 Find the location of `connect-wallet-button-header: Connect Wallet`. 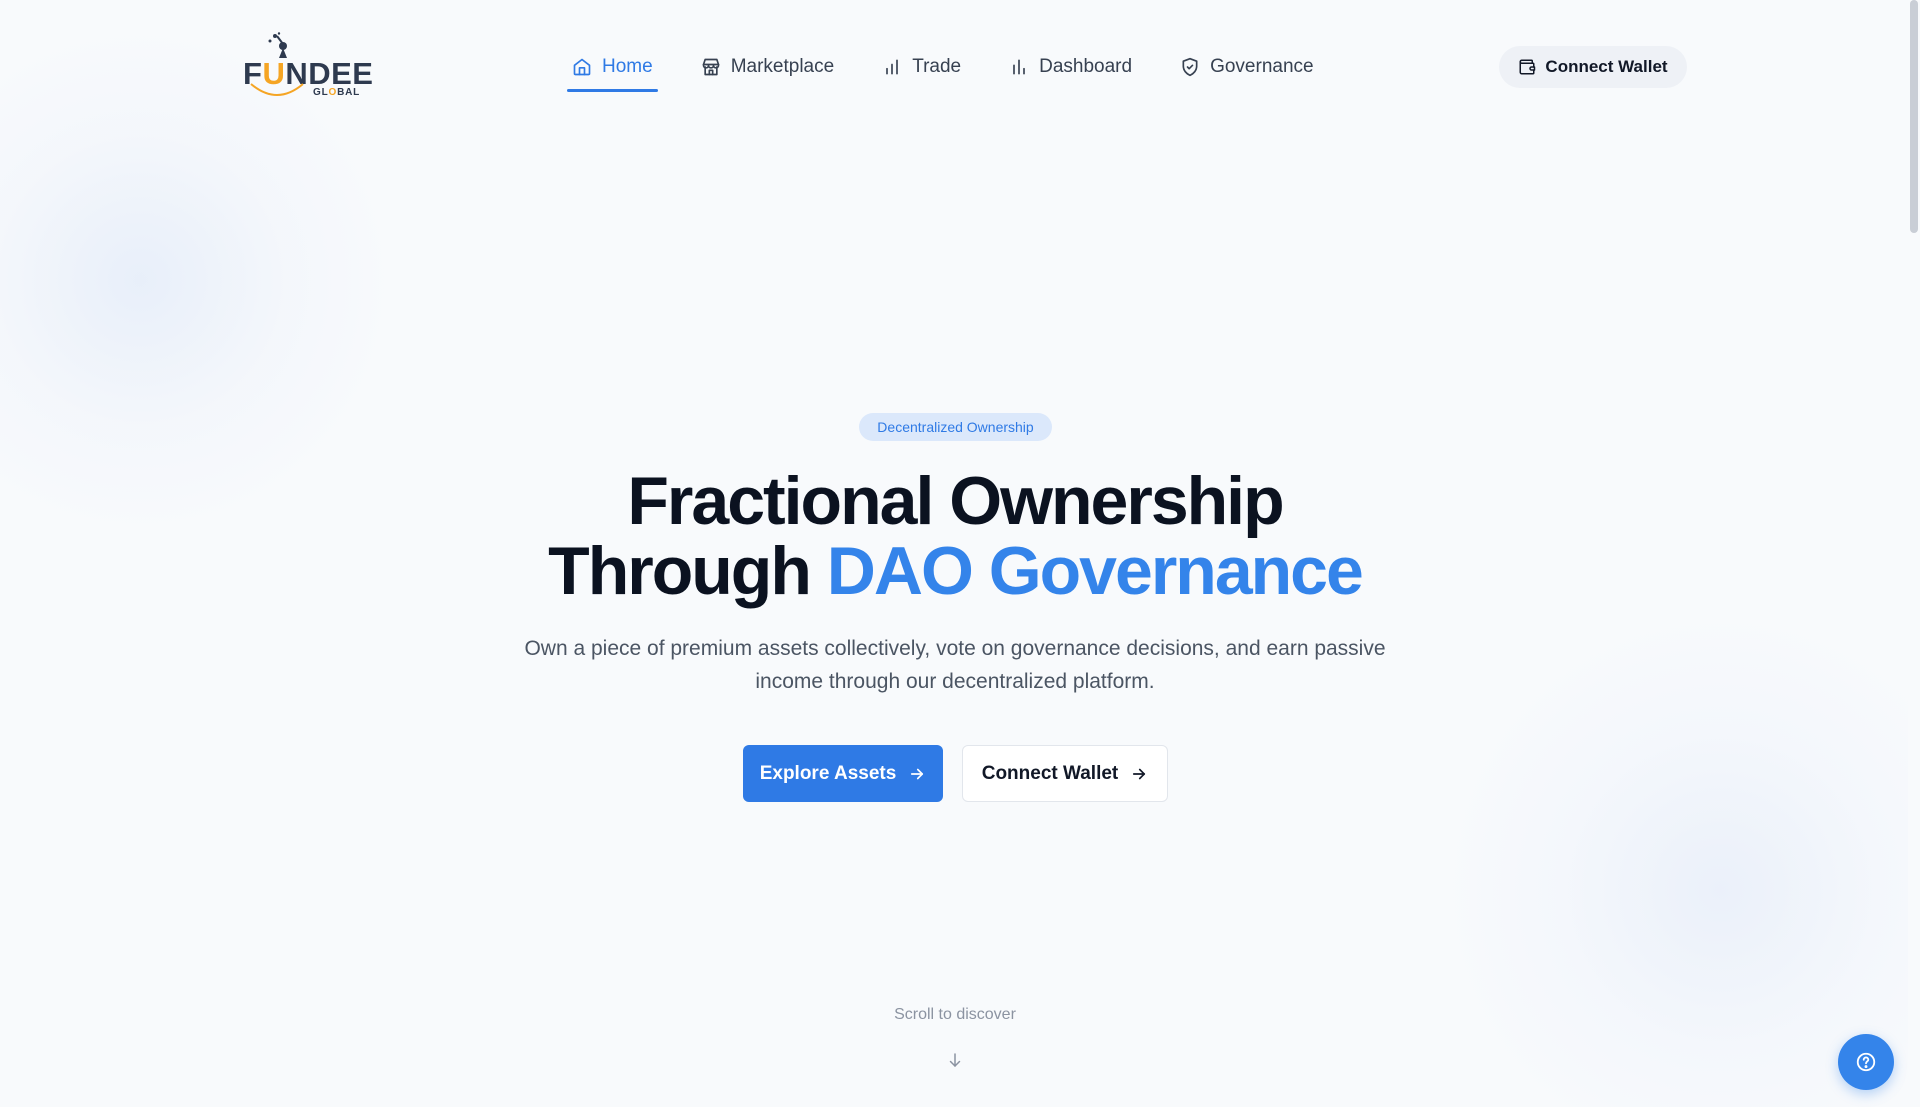

connect-wallet-button-header: Connect Wallet is located at coordinates (1593, 67).